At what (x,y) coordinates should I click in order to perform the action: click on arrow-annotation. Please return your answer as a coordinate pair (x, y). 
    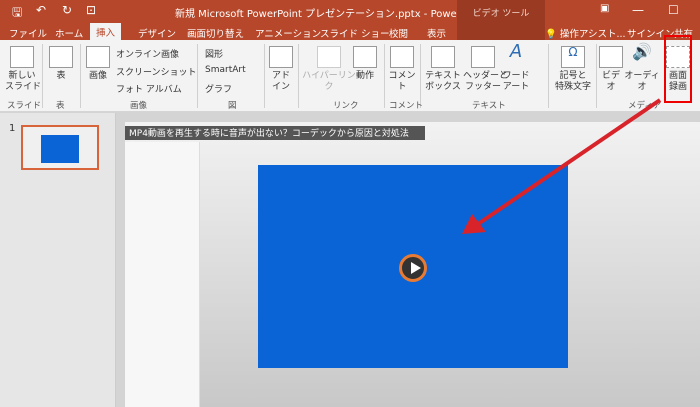
    Looking at the image, I should click on (562, 166).